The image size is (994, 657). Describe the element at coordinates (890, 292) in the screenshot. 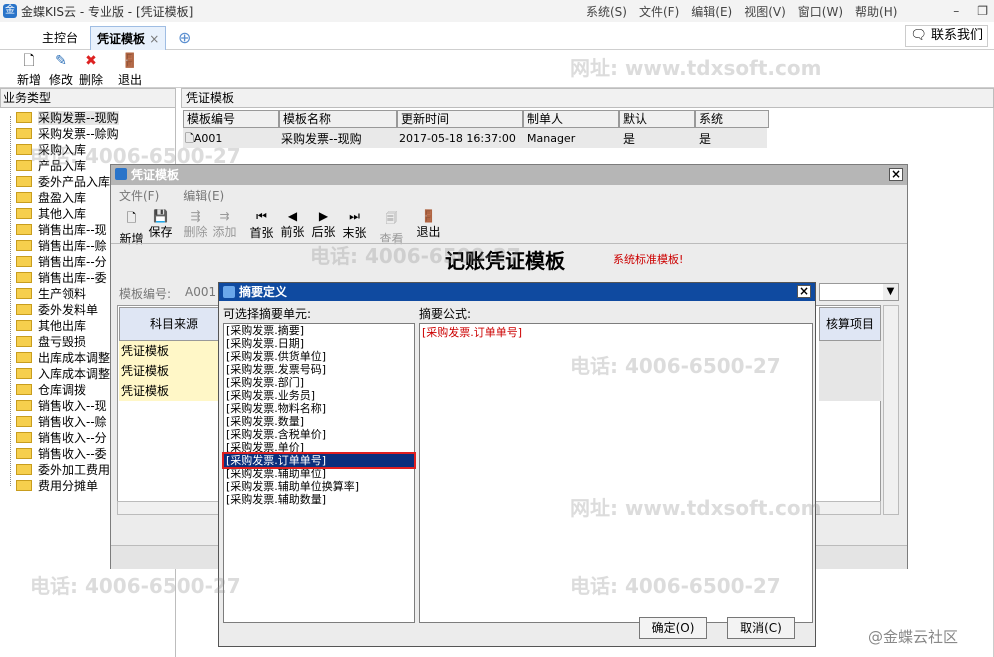

I see `chevron-down-icon: ▼` at that location.